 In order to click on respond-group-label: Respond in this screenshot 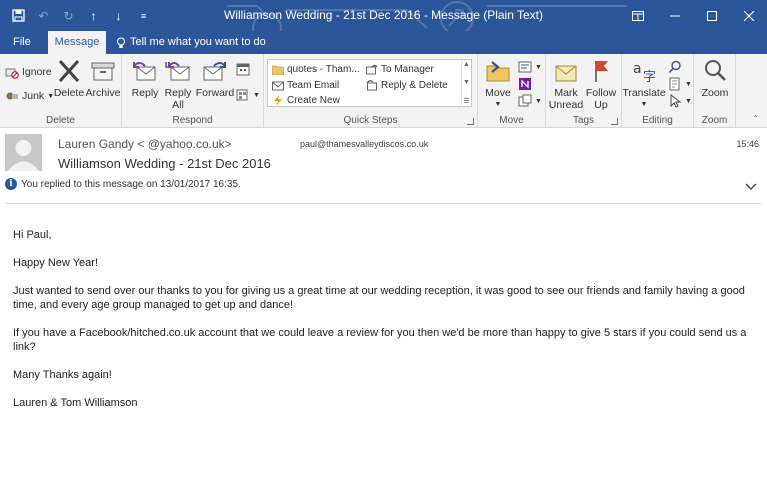, I will do `click(192, 120)`.